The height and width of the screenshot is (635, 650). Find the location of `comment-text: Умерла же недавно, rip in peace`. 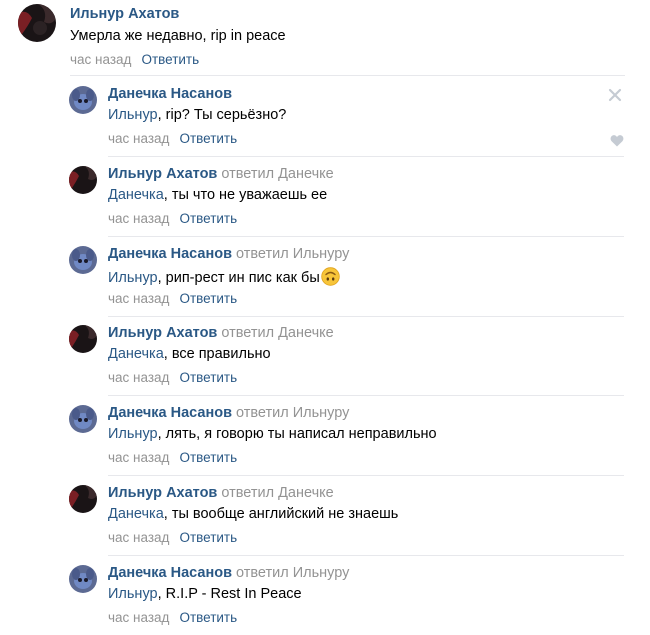

comment-text: Умерла же недавно, rip in peace is located at coordinates (178, 36).